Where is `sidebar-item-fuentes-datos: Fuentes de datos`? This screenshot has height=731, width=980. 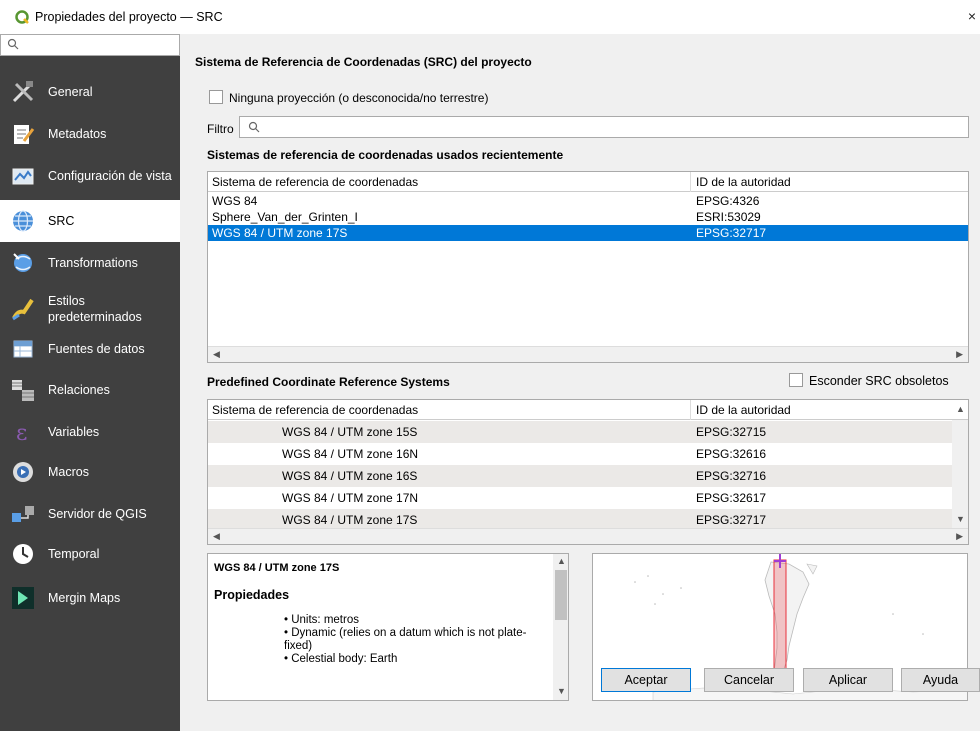
sidebar-item-fuentes-datos: Fuentes de datos is located at coordinates (90, 349).